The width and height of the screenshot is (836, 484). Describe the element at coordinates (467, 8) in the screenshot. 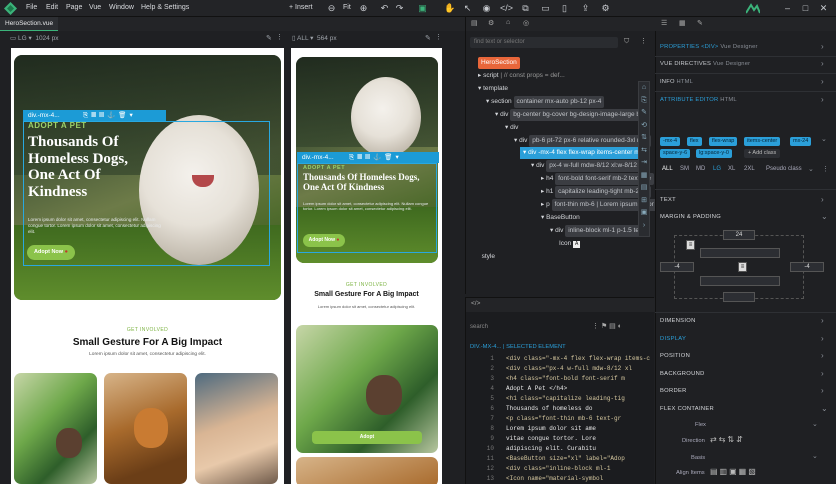

I see `cursor-icon: ↖` at that location.